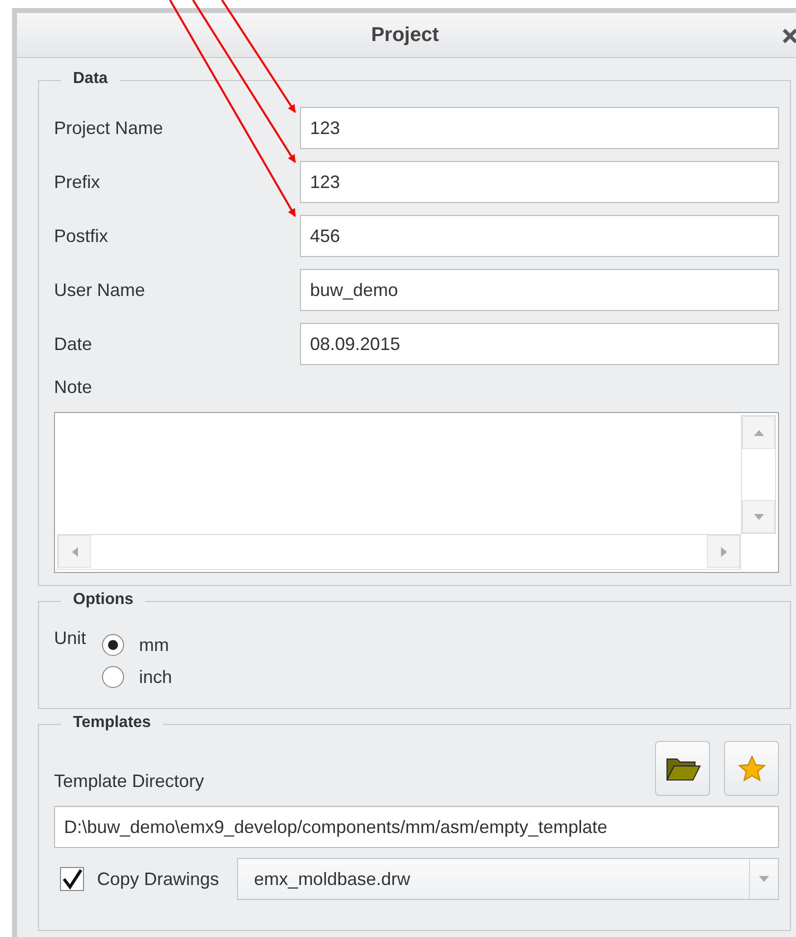 This screenshot has height=937, width=796. What do you see at coordinates (82, 236) in the screenshot?
I see `field-label: Postfix` at bounding box center [82, 236].